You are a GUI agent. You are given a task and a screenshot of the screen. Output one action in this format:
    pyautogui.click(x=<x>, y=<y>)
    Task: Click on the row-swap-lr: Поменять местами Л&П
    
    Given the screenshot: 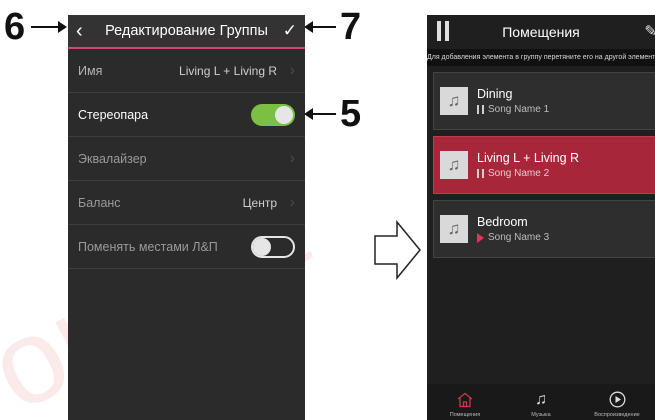 What is the action you would take?
    pyautogui.click(x=186, y=247)
    